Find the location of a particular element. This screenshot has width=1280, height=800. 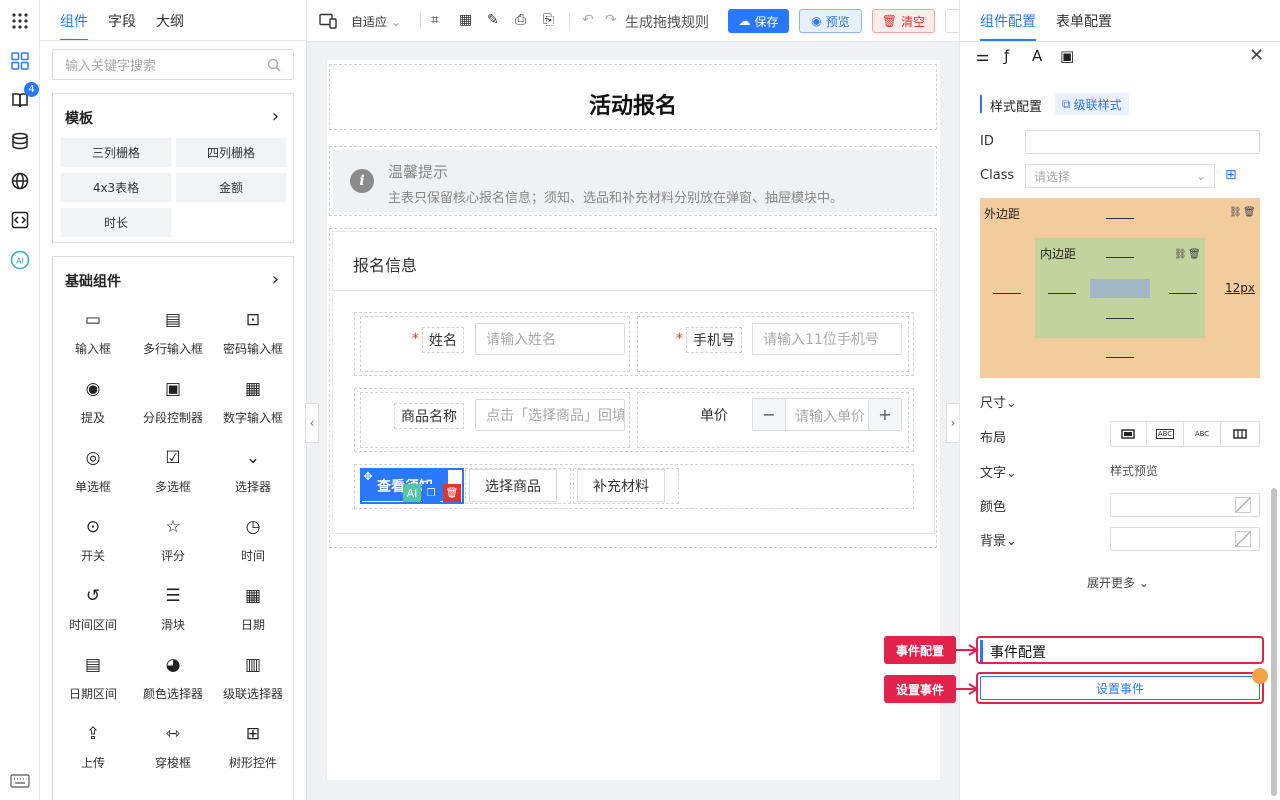

component-segmented: ▣ 分段控制器 is located at coordinates (173, 402).